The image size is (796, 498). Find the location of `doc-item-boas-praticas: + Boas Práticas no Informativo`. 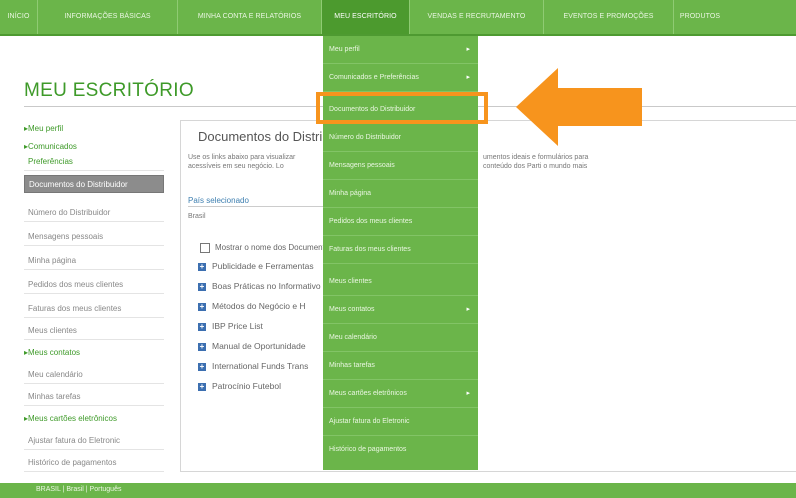

doc-item-boas-praticas: + Boas Práticas no Informativo is located at coordinates (259, 286).